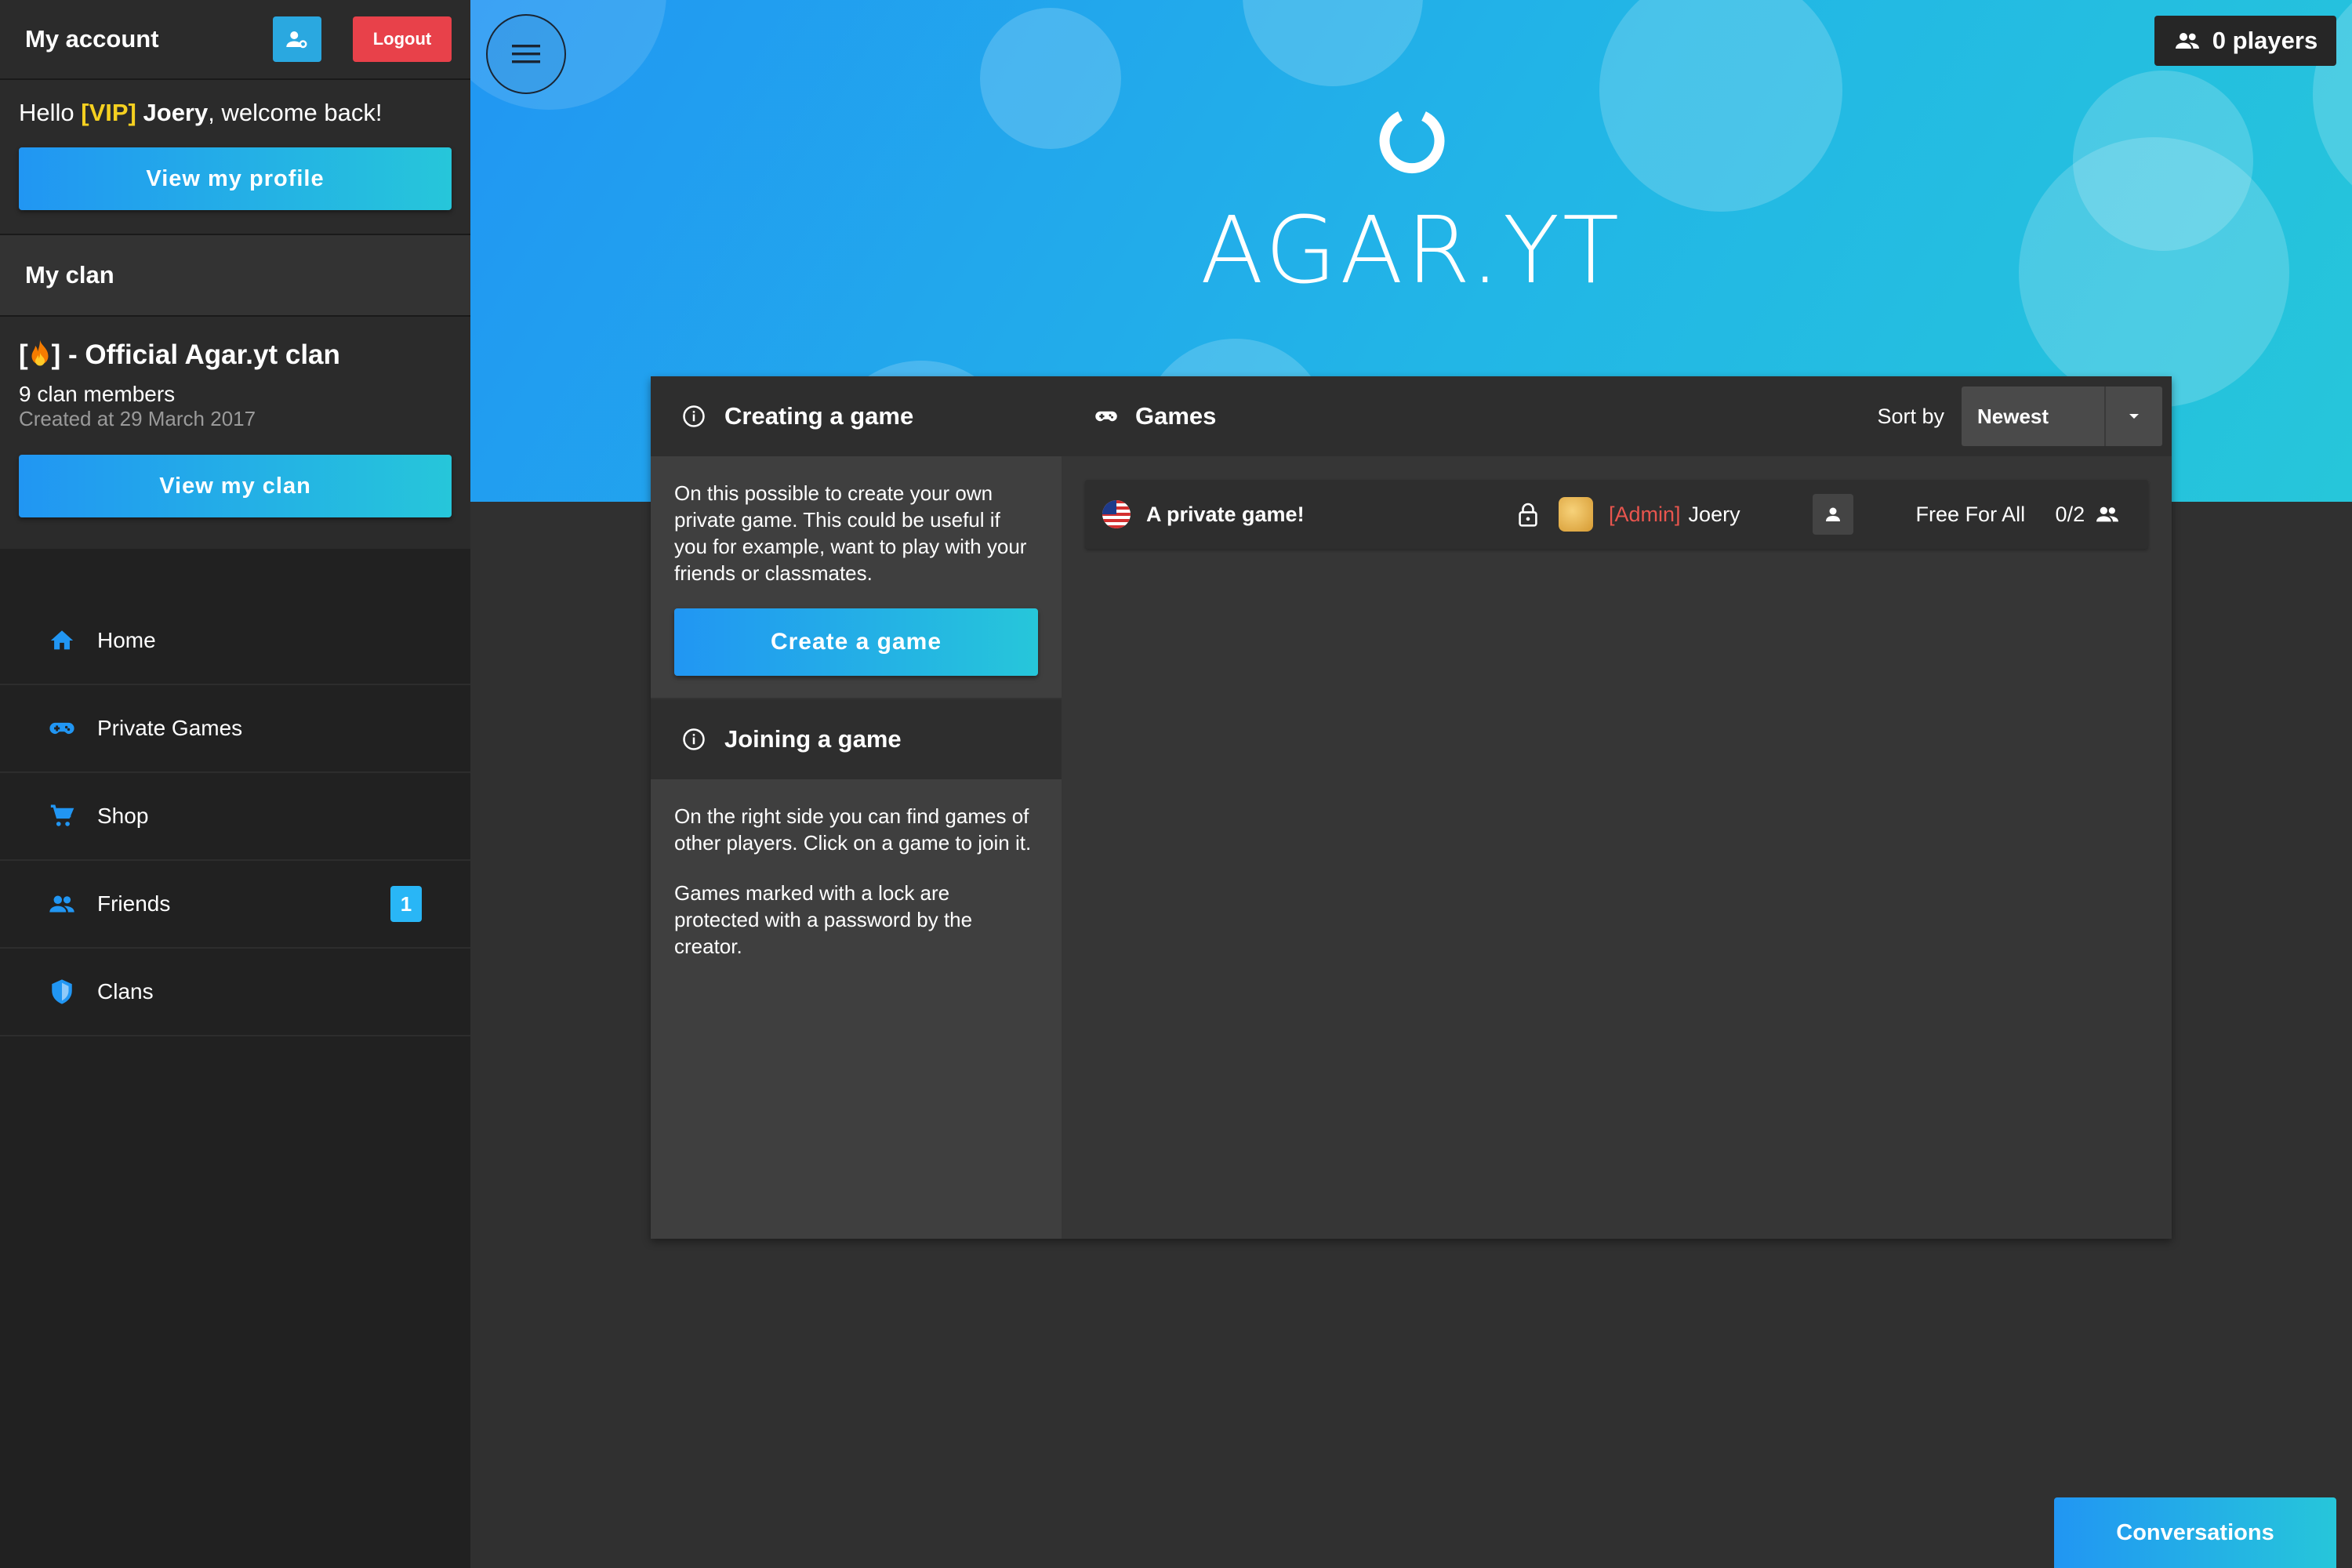  Describe the element at coordinates (235, 178) in the screenshot. I see `view-profile-button: View my profile` at that location.